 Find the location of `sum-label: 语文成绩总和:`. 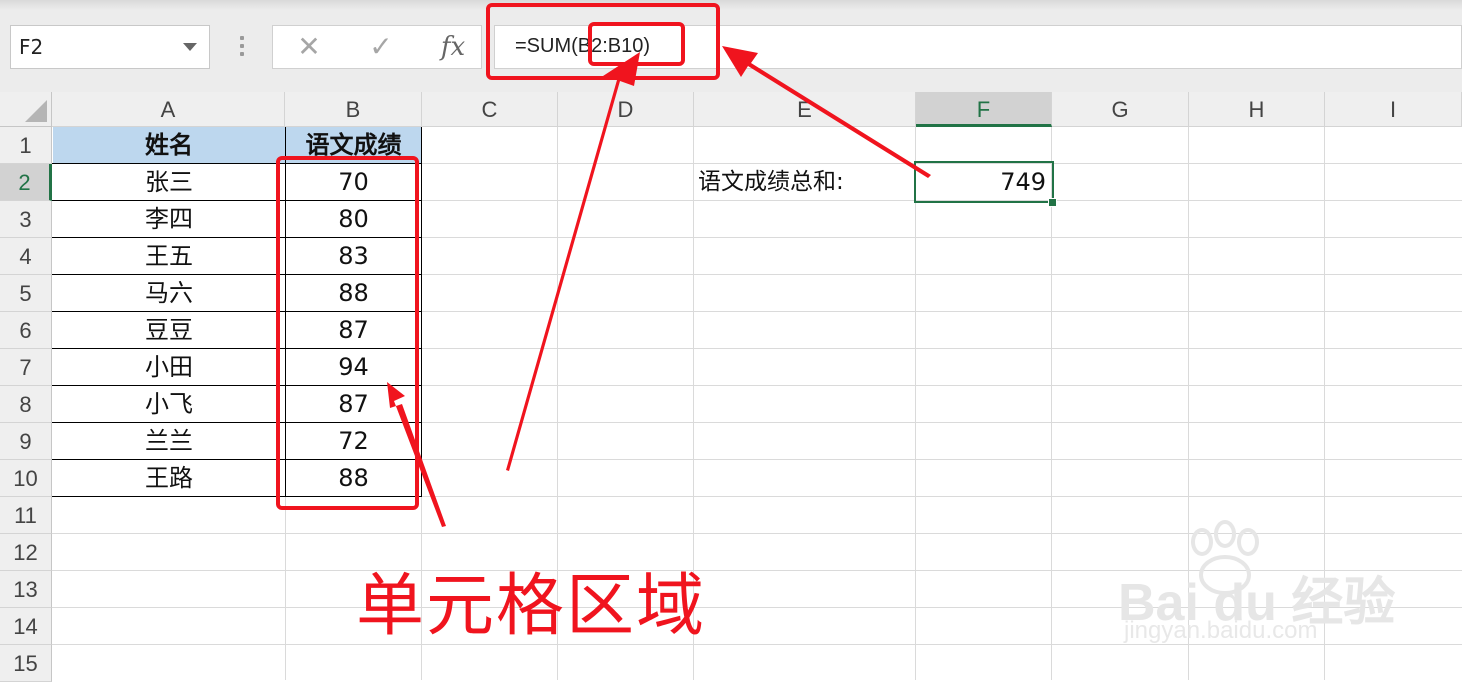

sum-label: 语文成绩总和: is located at coordinates (806, 182).